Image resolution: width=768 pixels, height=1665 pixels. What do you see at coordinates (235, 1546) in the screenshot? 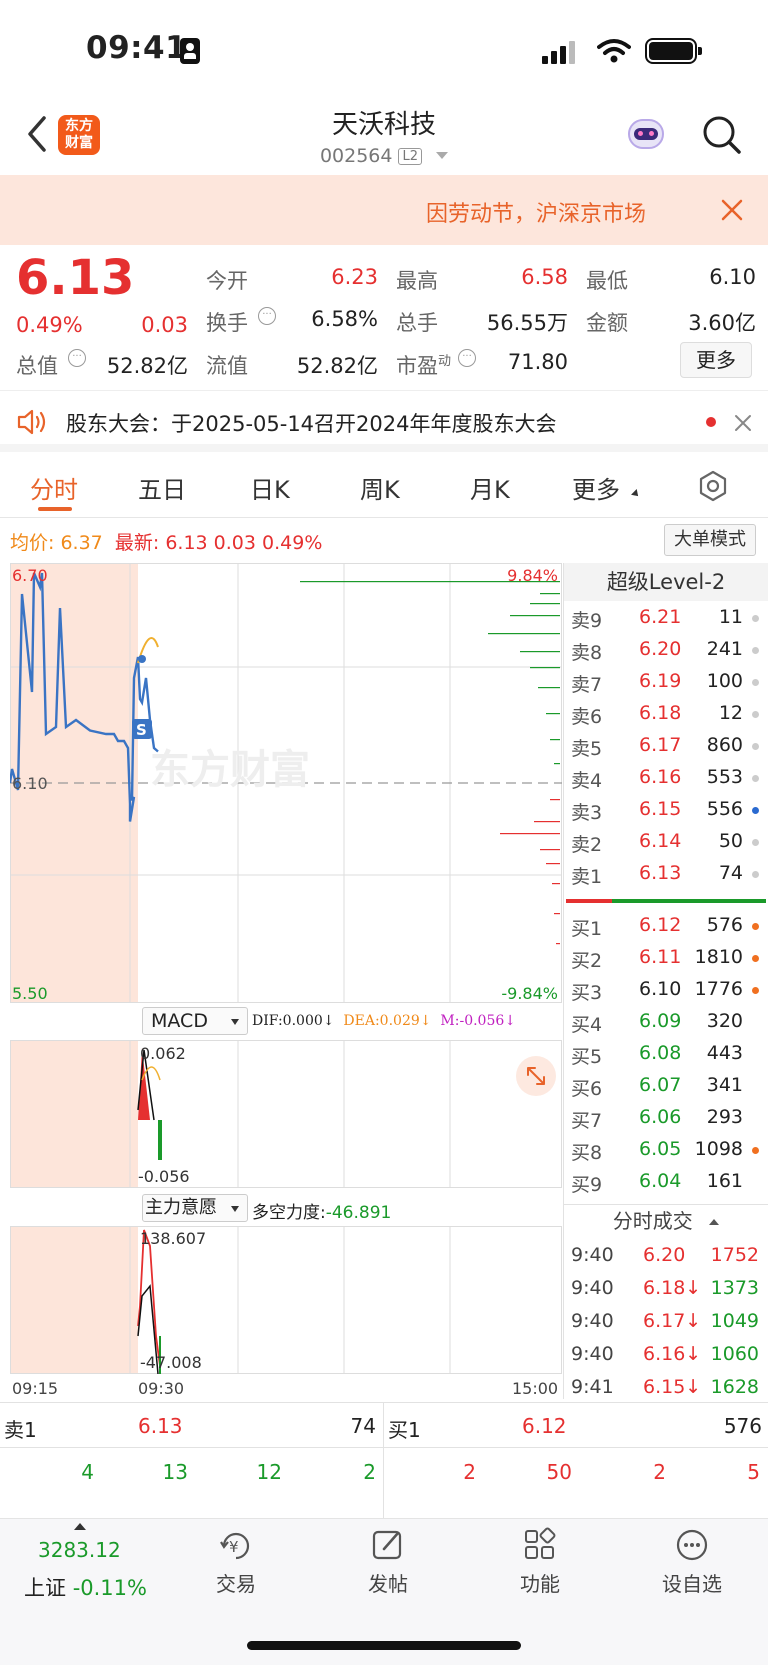
I see `trade-icon: ¥` at bounding box center [235, 1546].